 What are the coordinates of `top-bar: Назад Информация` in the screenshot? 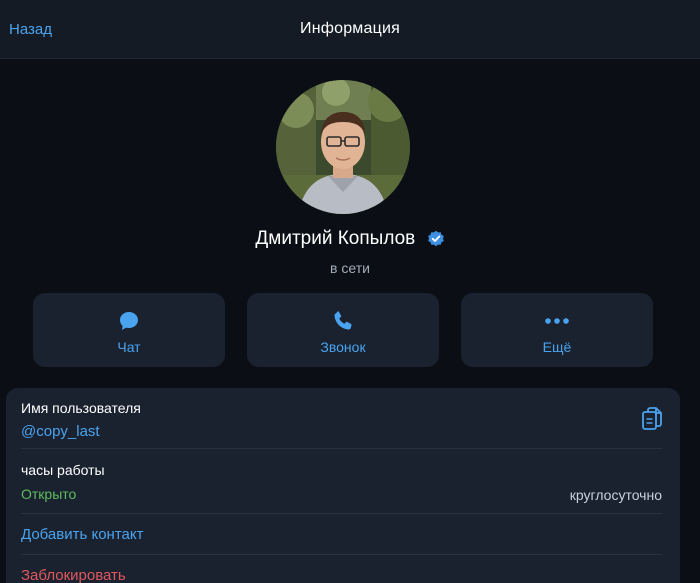 It's located at (350, 29).